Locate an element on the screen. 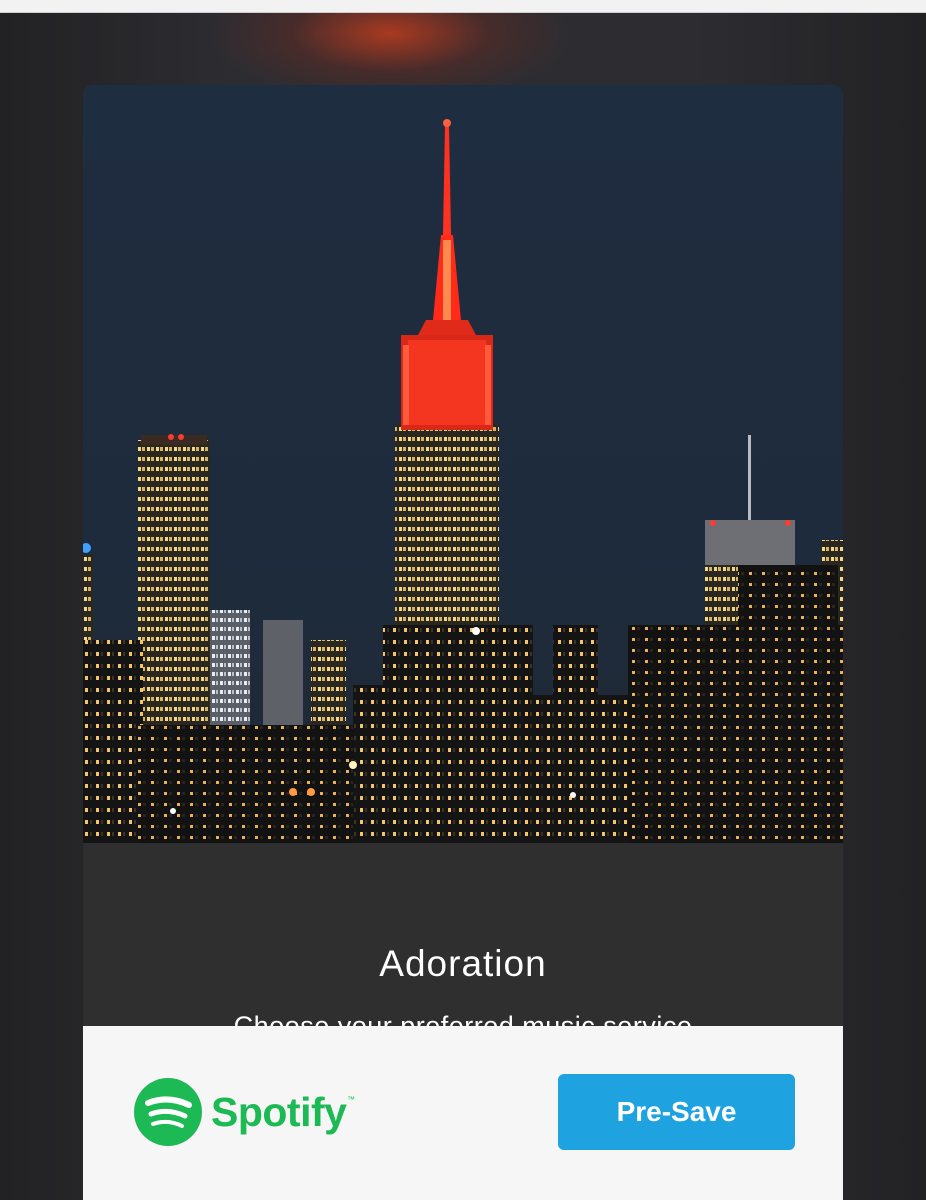 This screenshot has width=926, height=1200. release-title: Adoration is located at coordinates (463, 963).